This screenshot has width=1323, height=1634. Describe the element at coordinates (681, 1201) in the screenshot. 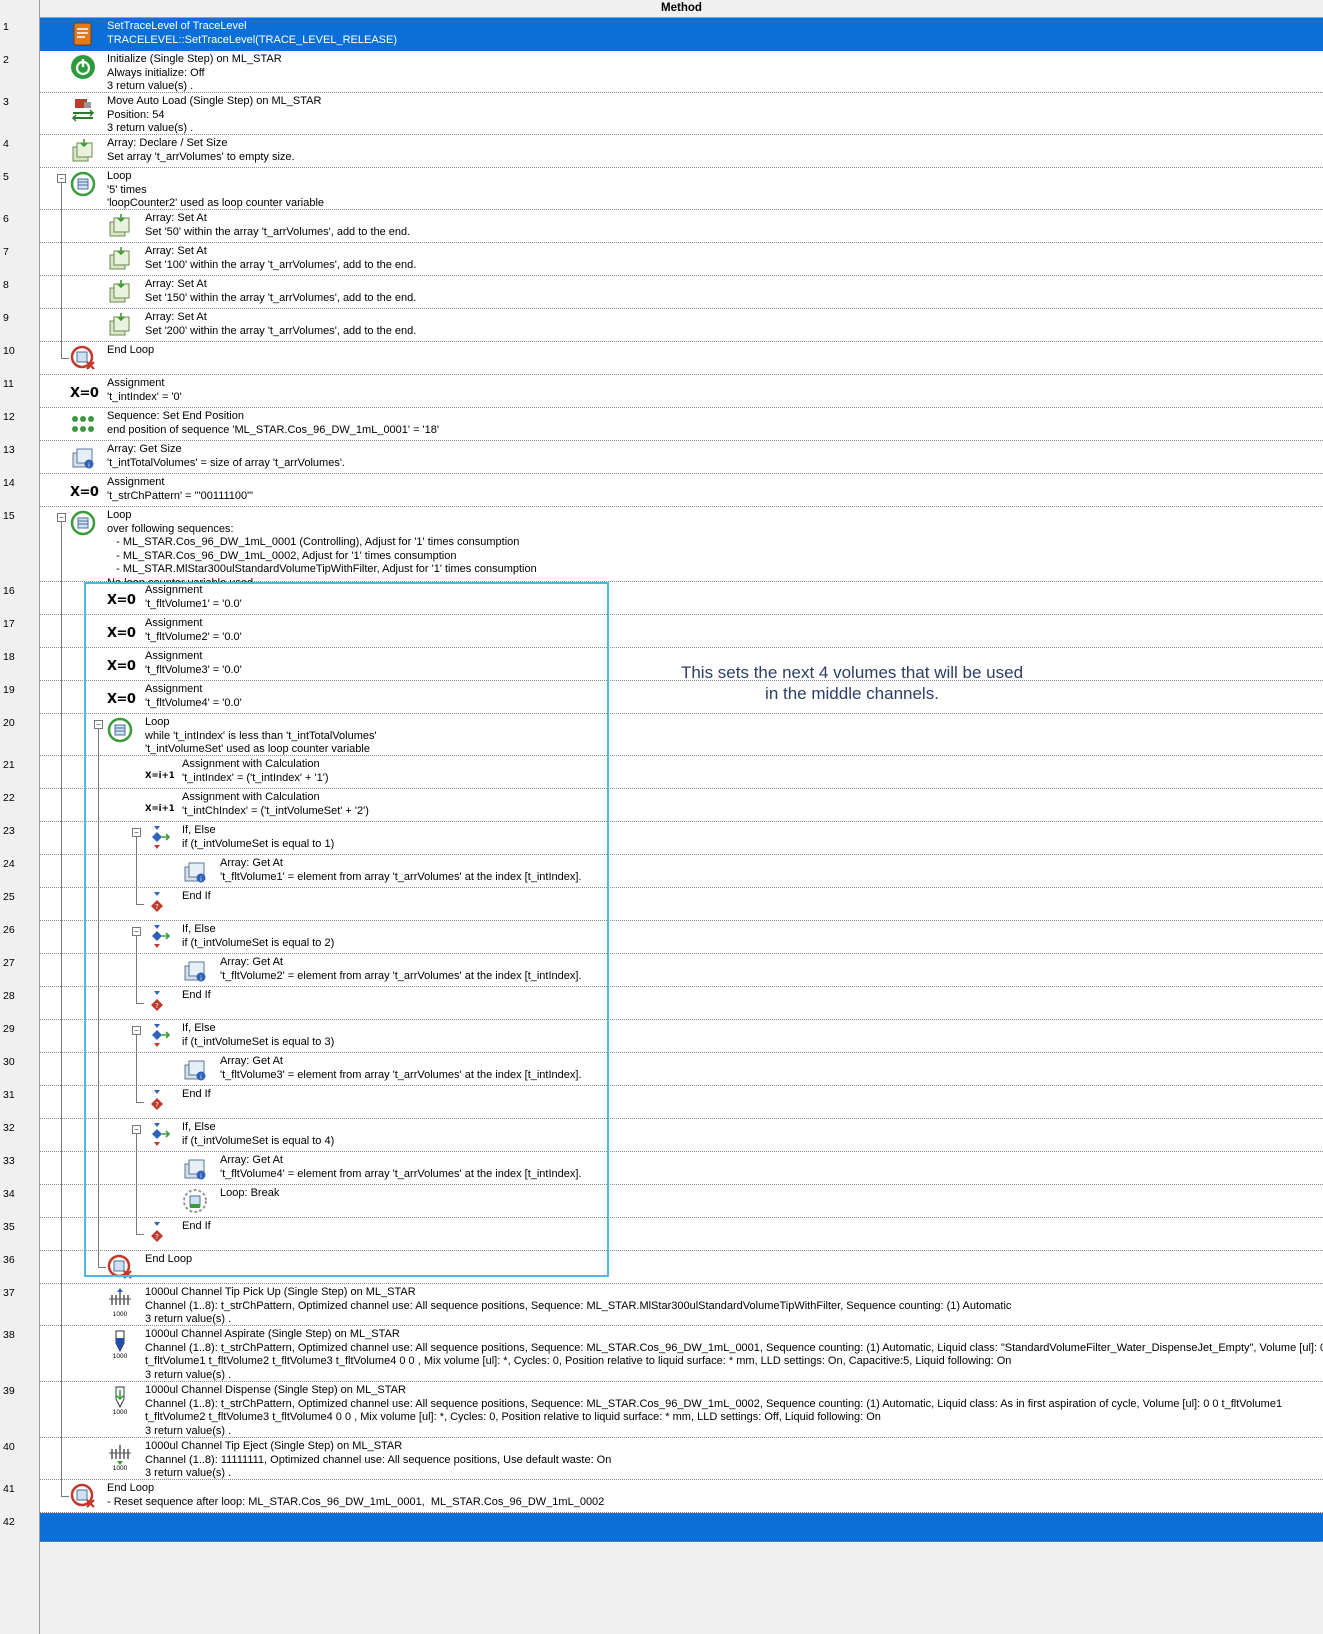

I see `step-cell: Loop: Break` at that location.